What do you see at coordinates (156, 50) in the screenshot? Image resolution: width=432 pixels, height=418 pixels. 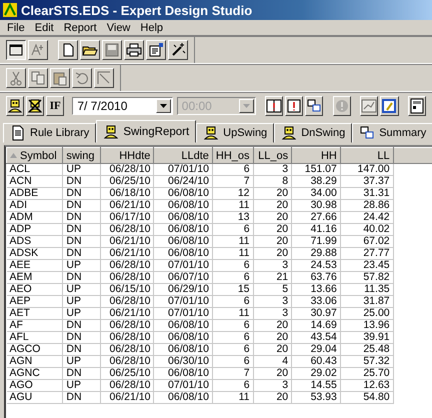 I see `properties-icon` at bounding box center [156, 50].